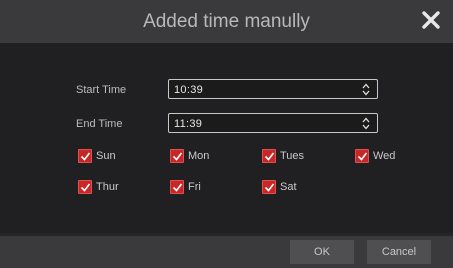  Describe the element at coordinates (366, 89) in the screenshot. I see `start-time-spinner-icon` at that location.